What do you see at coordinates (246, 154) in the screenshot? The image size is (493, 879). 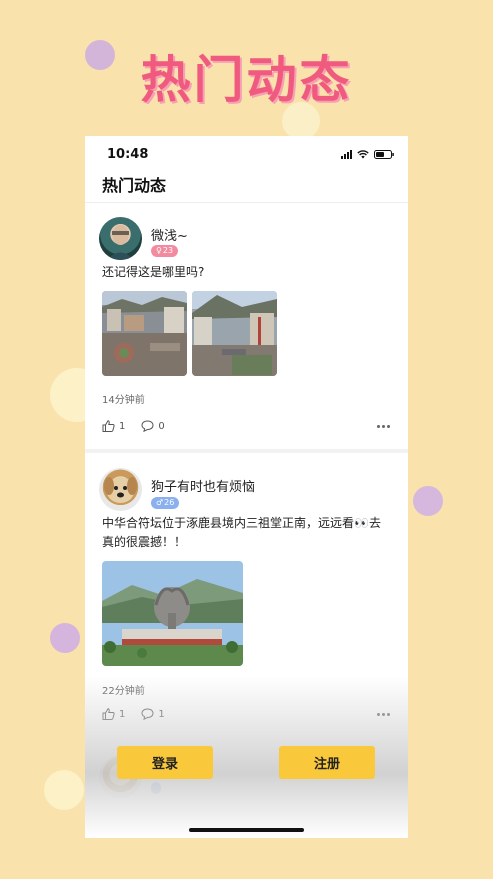 I see `status-bar: 10:48` at bounding box center [246, 154].